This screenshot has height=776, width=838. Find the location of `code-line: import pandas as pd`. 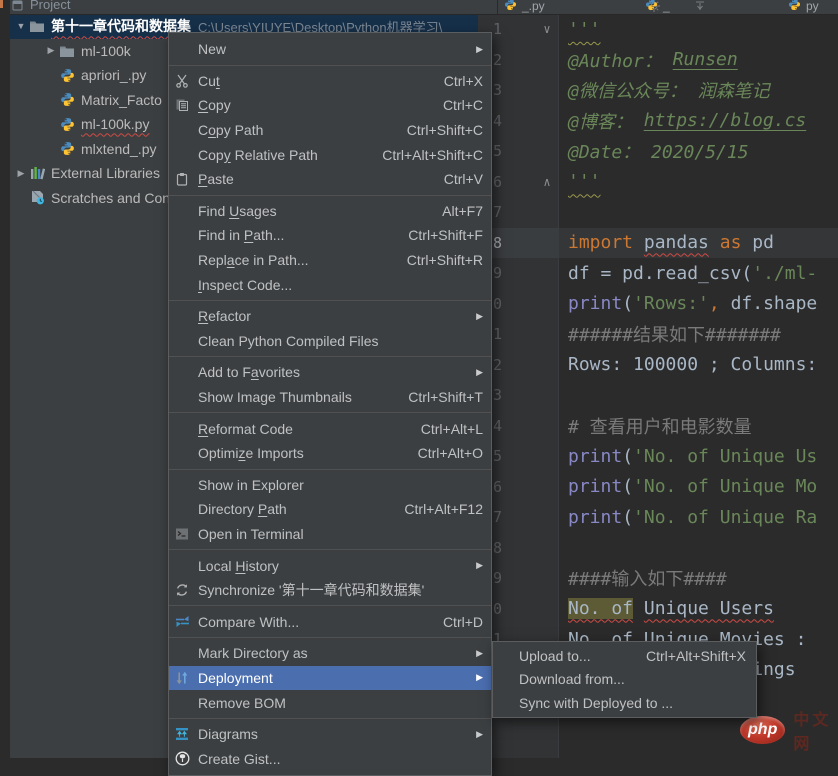

code-line: import pandas as pd is located at coordinates (698, 243).